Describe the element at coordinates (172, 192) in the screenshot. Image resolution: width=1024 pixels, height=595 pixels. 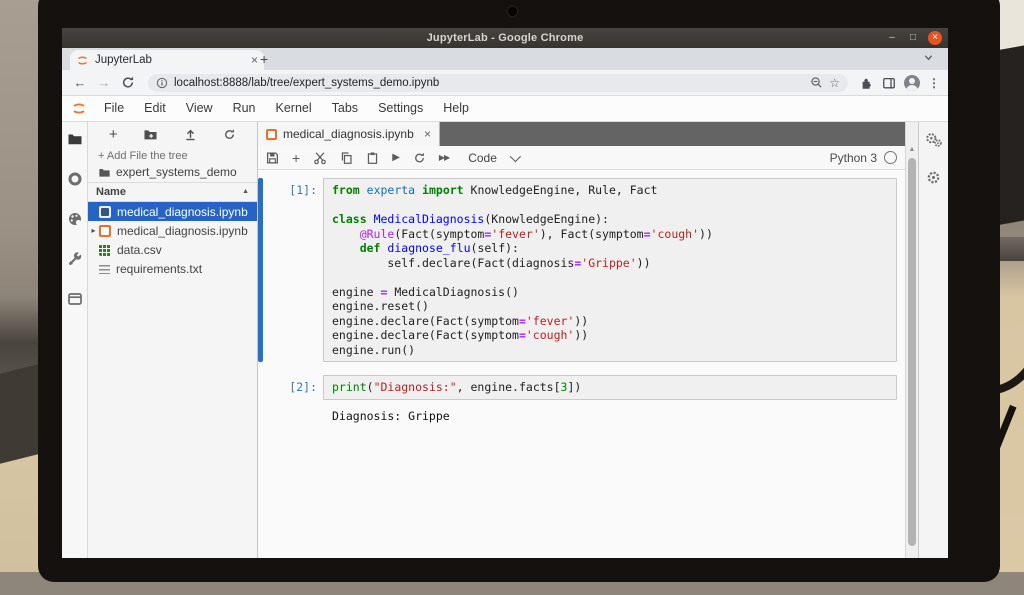
I see `file-list-header: Name ▲` at that location.